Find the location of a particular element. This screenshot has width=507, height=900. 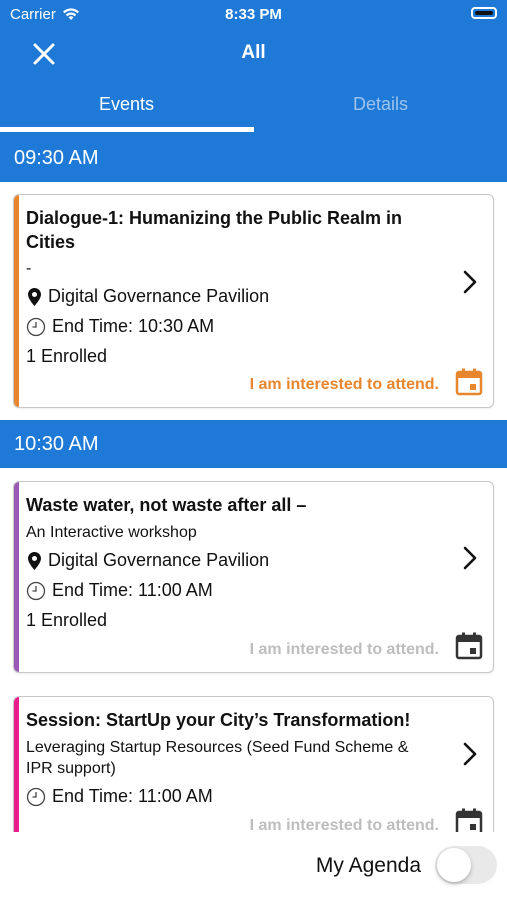

my-agenda-label: My Agenda is located at coordinates (368, 865).